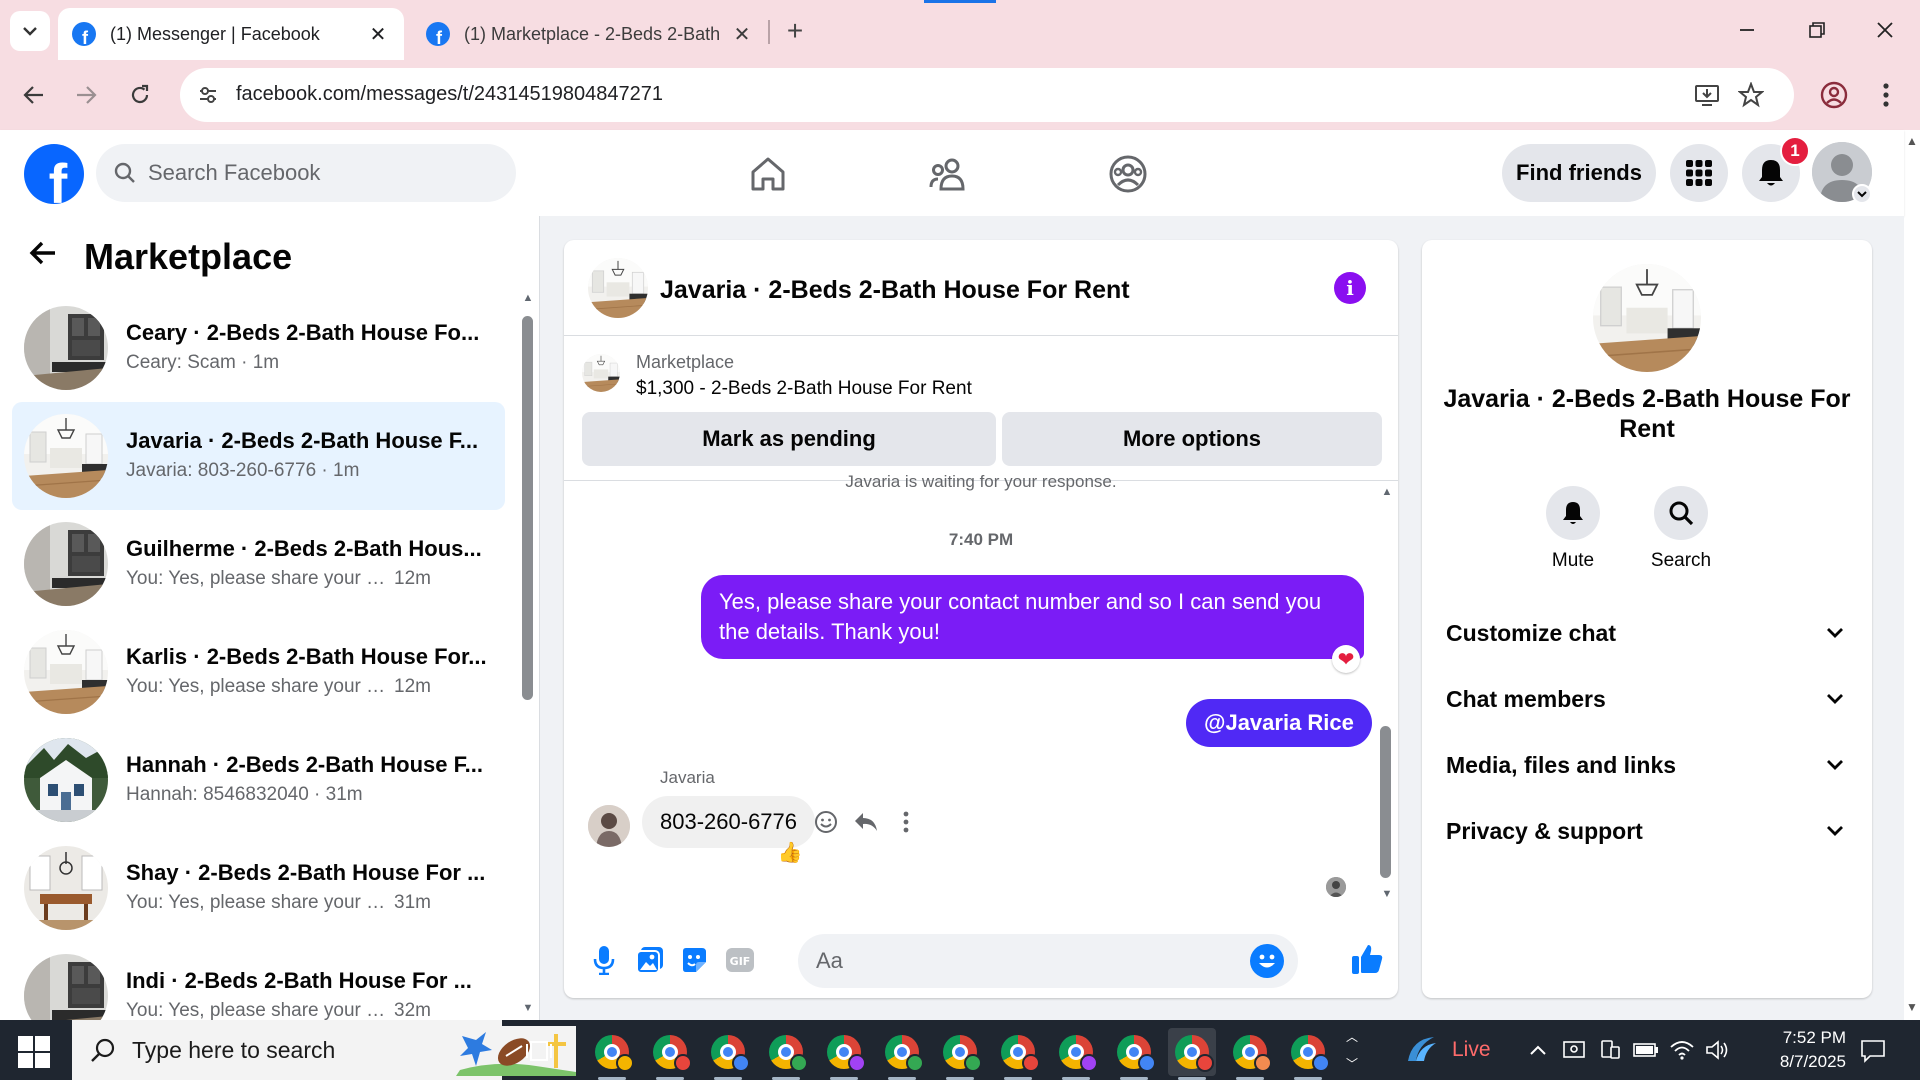 This screenshot has width=1920, height=1080. I want to click on search-button, so click(1681, 513).